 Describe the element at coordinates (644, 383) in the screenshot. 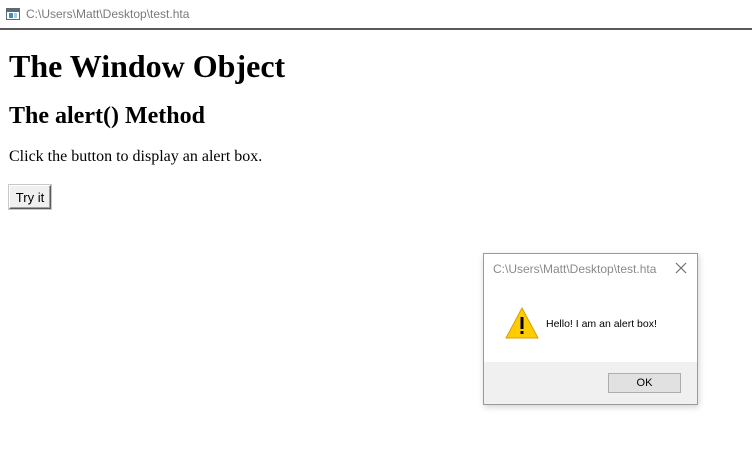

I see `ok-button: OK` at that location.